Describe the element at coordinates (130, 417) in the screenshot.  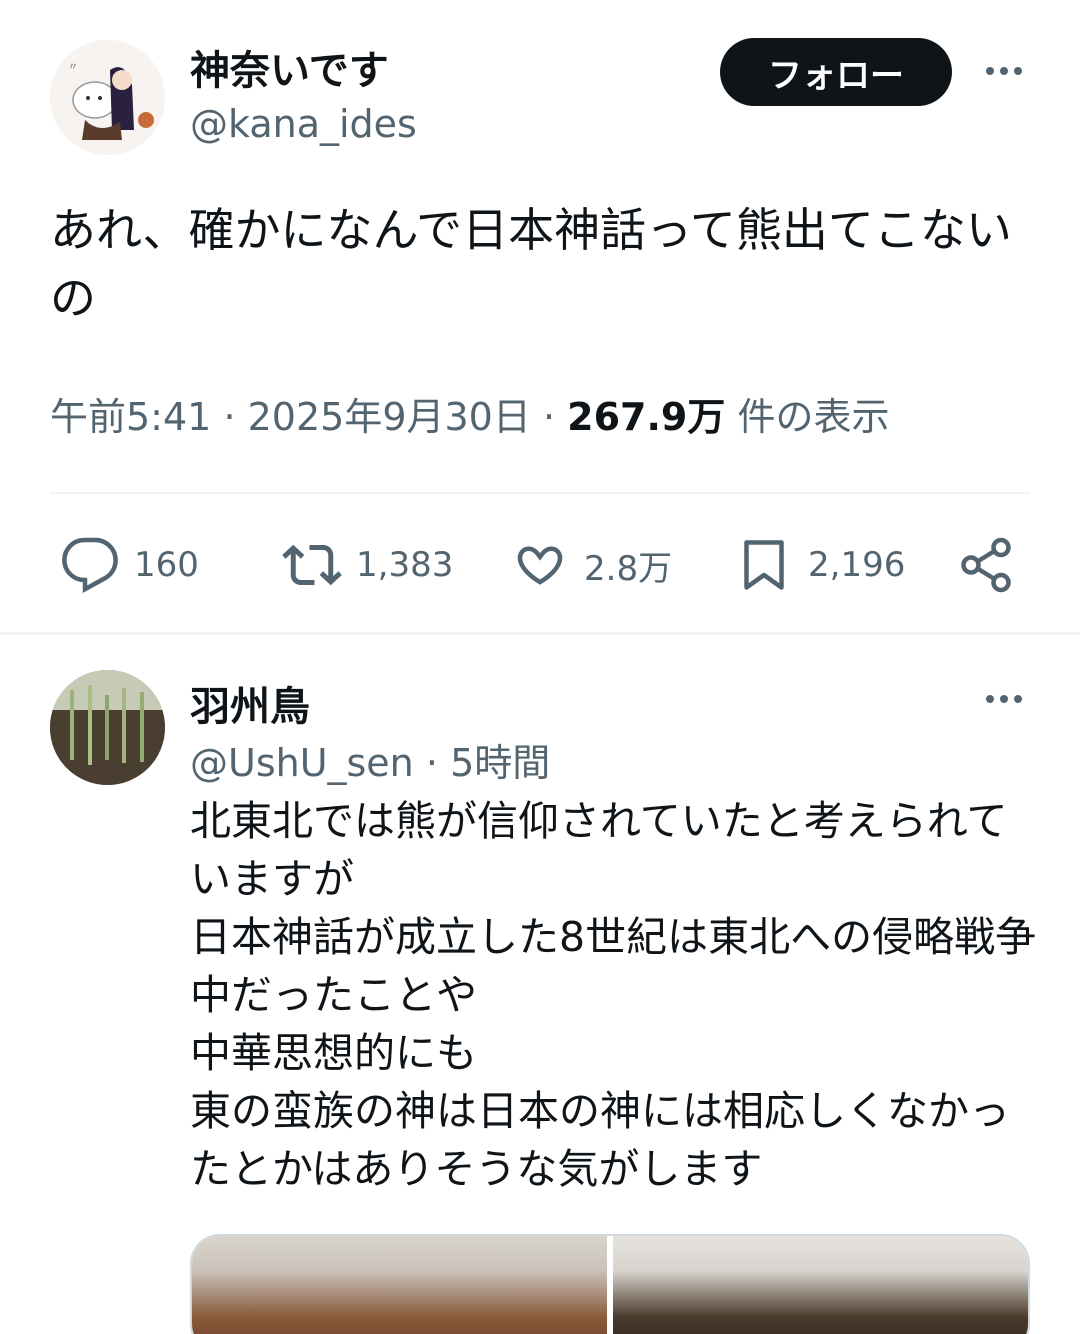
I see `tweet-time: 午前5:41` at that location.